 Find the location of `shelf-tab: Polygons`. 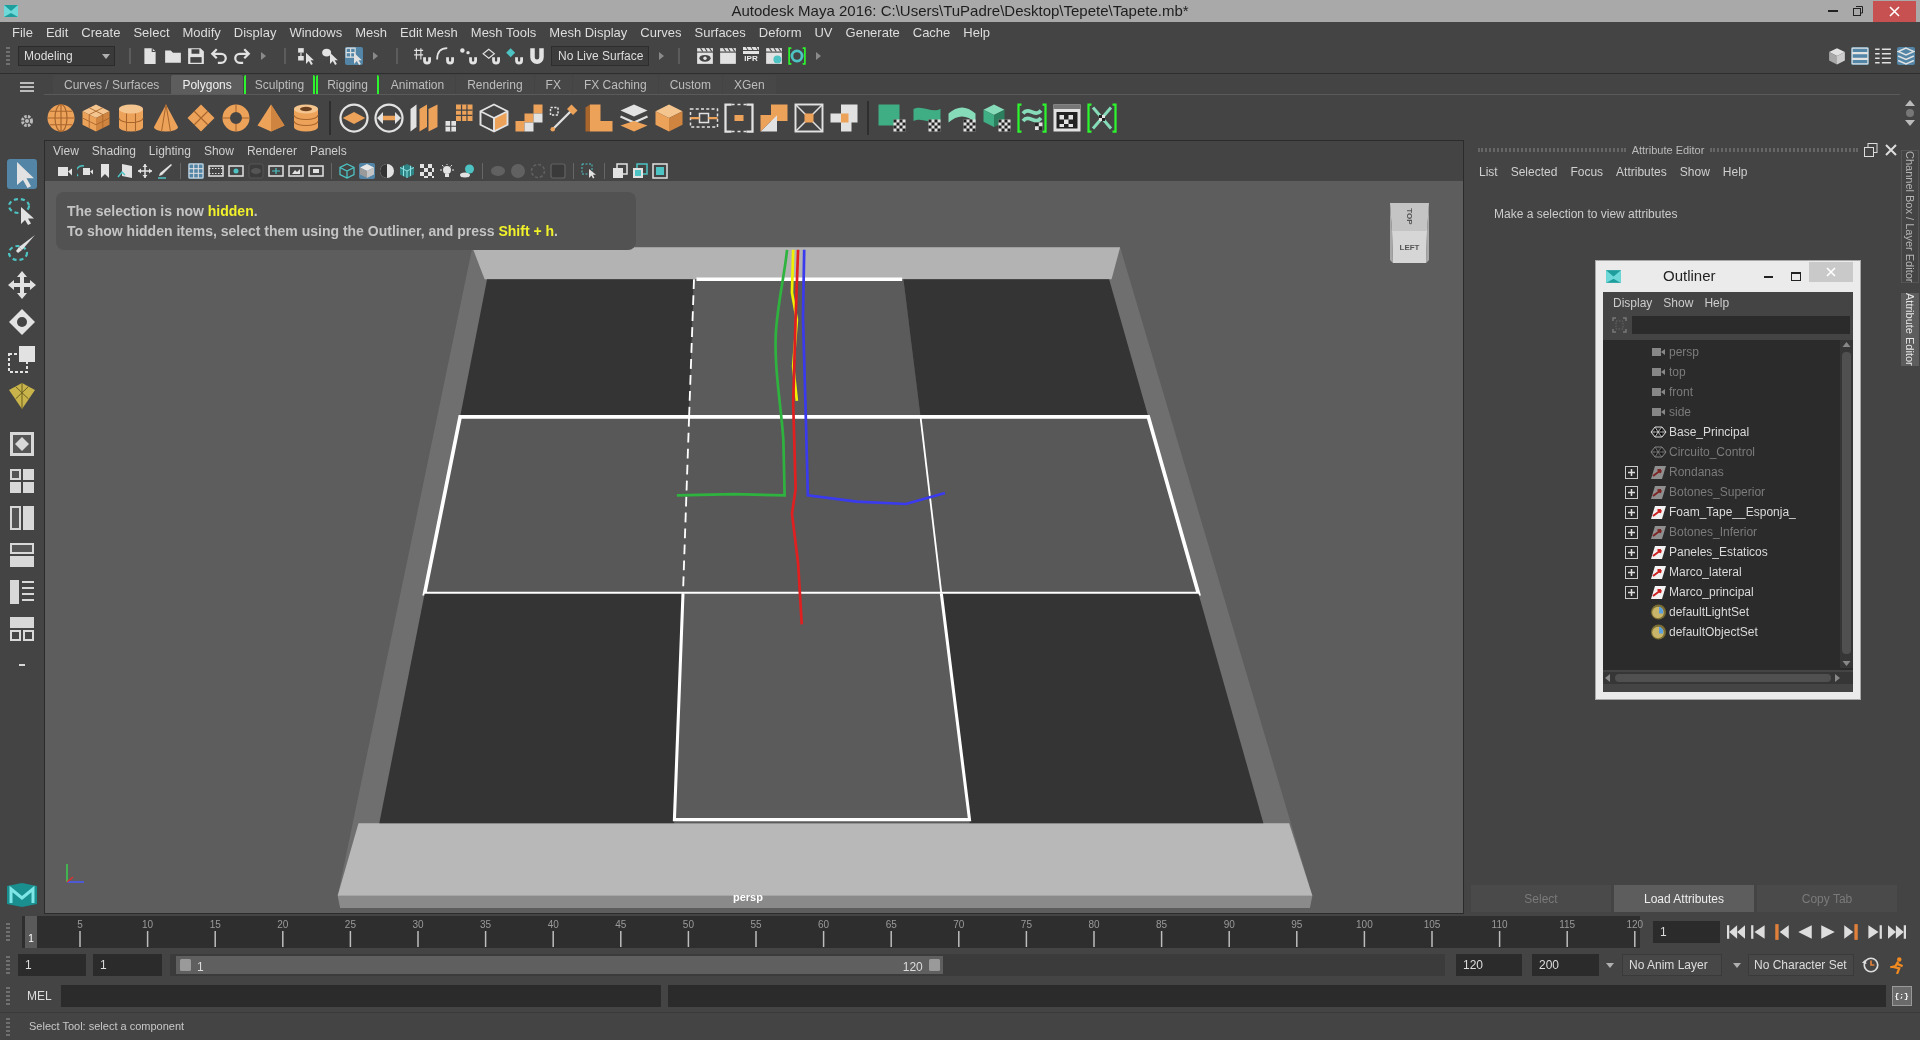

shelf-tab: Polygons is located at coordinates (207, 84).